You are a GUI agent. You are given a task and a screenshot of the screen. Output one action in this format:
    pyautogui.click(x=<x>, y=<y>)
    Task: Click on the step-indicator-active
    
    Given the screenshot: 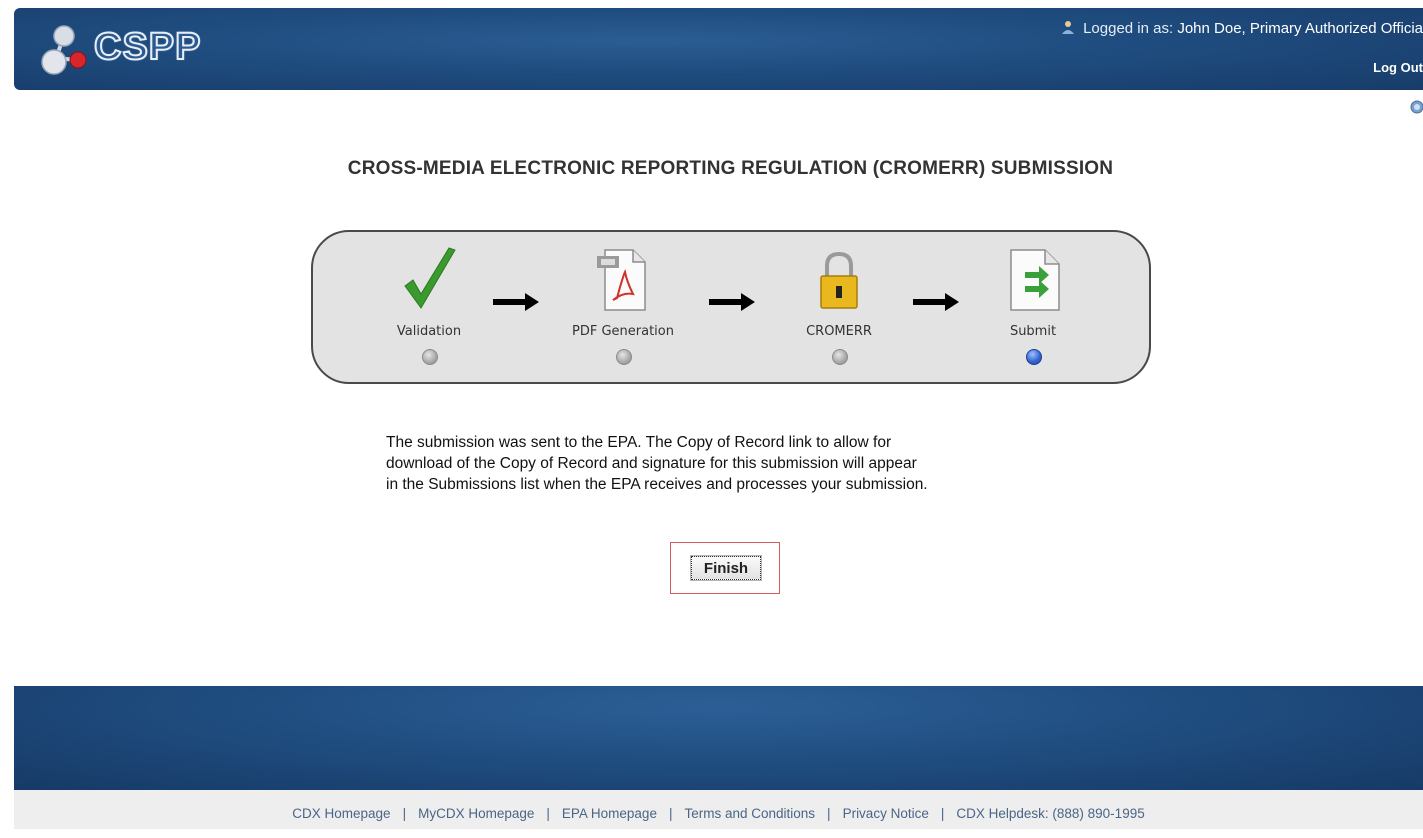 What is the action you would take?
    pyautogui.click(x=1034, y=357)
    